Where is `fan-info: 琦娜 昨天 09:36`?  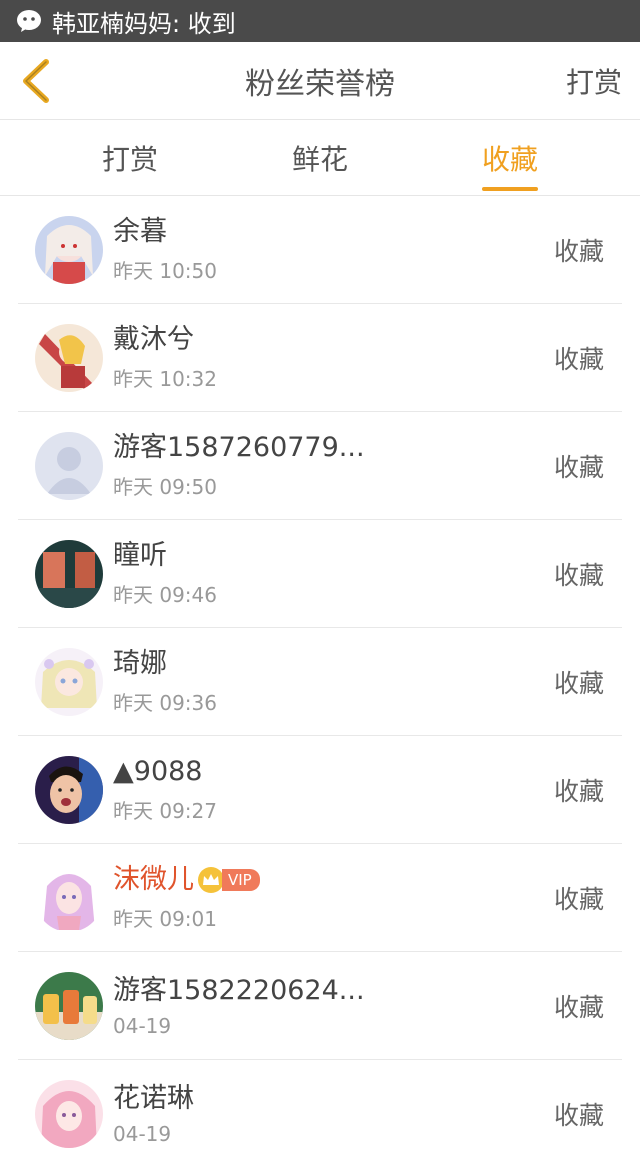
fan-info: 琦娜 昨天 09:36 is located at coordinates (333, 681).